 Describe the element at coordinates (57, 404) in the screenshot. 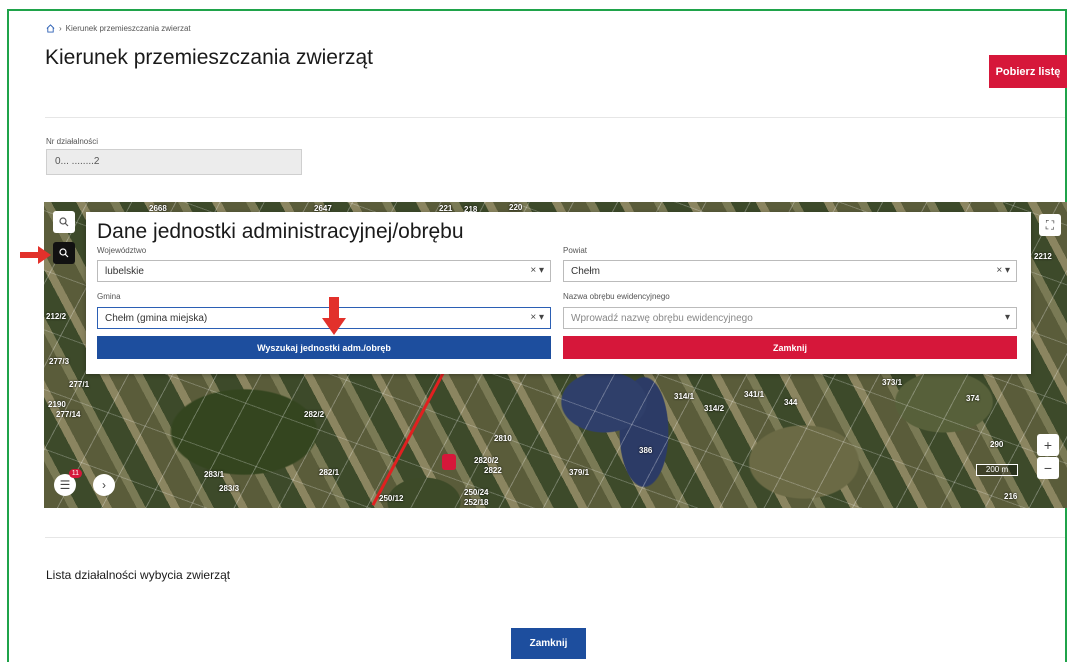

I see `parcel-label: 2190` at that location.